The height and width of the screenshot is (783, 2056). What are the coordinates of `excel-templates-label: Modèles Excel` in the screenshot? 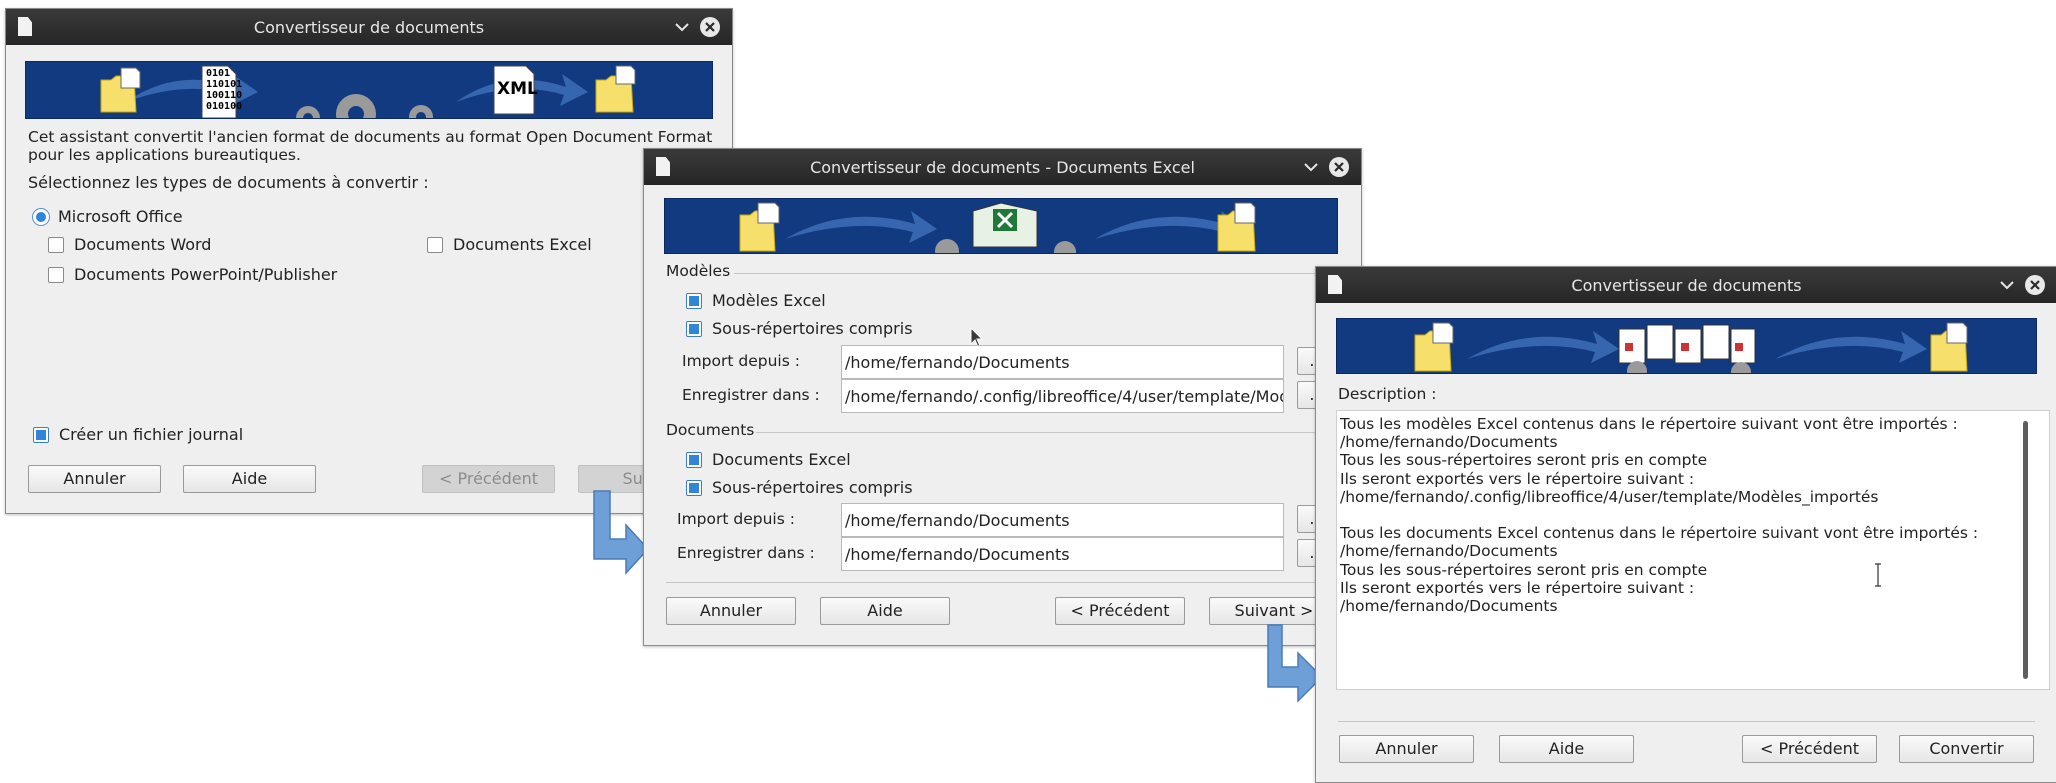 It's located at (769, 300).